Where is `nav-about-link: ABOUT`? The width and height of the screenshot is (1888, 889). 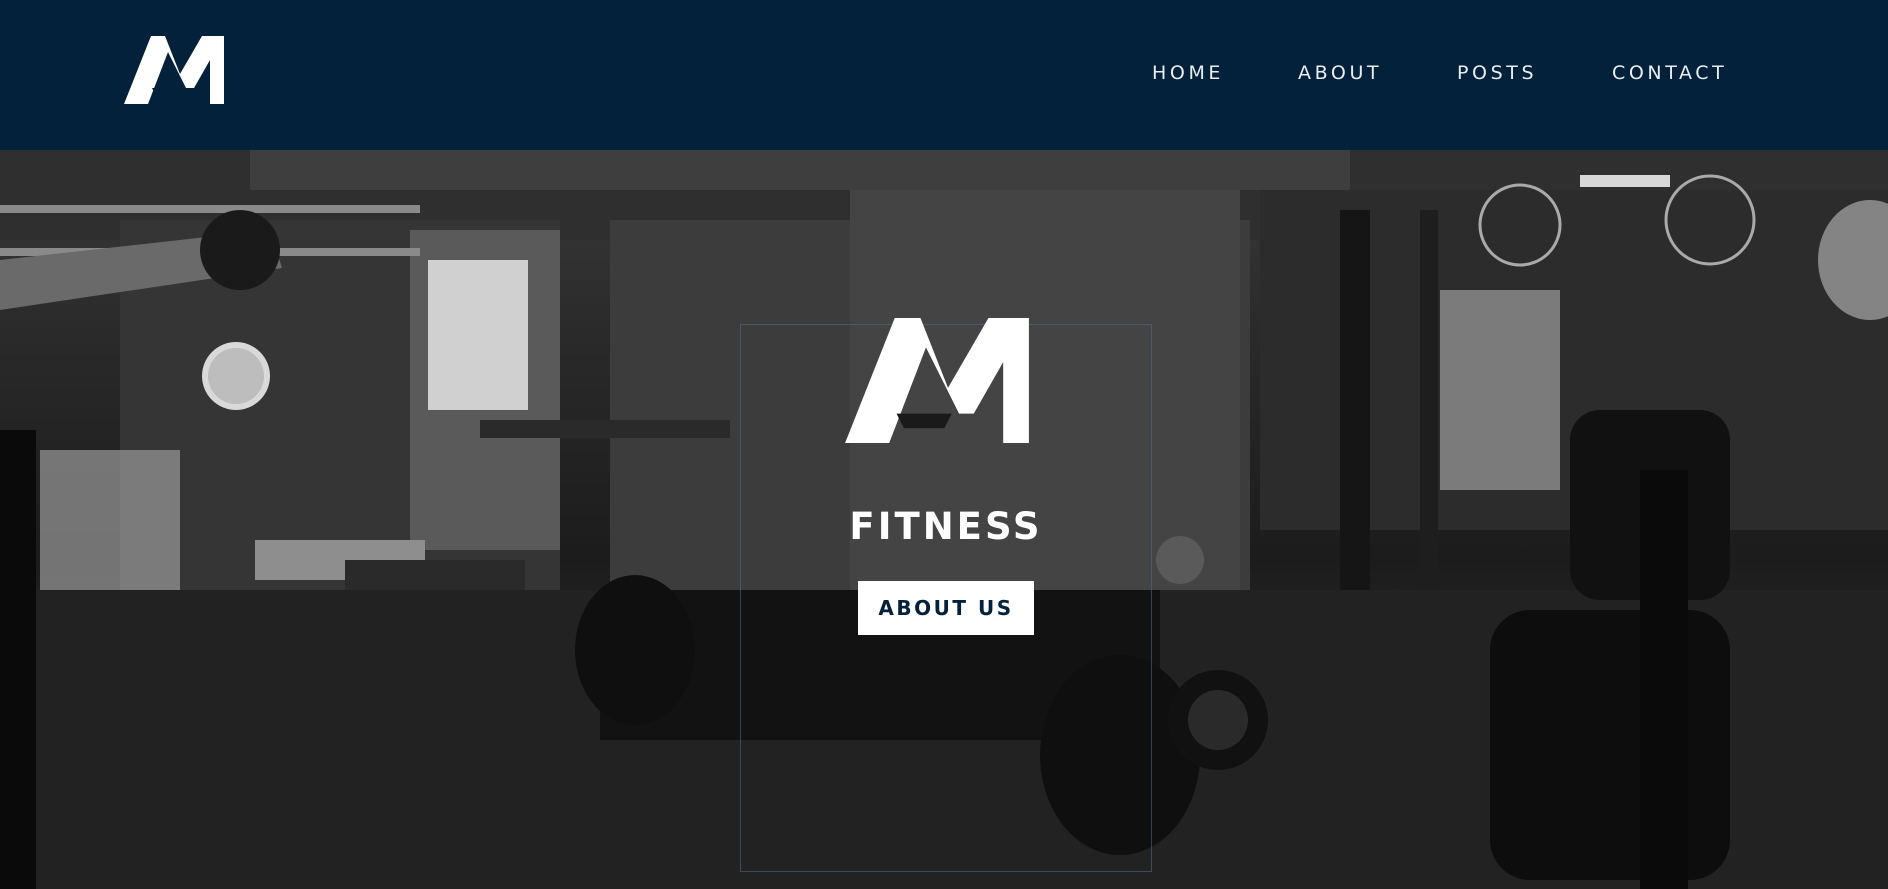
nav-about-link: ABOUT is located at coordinates (1340, 73).